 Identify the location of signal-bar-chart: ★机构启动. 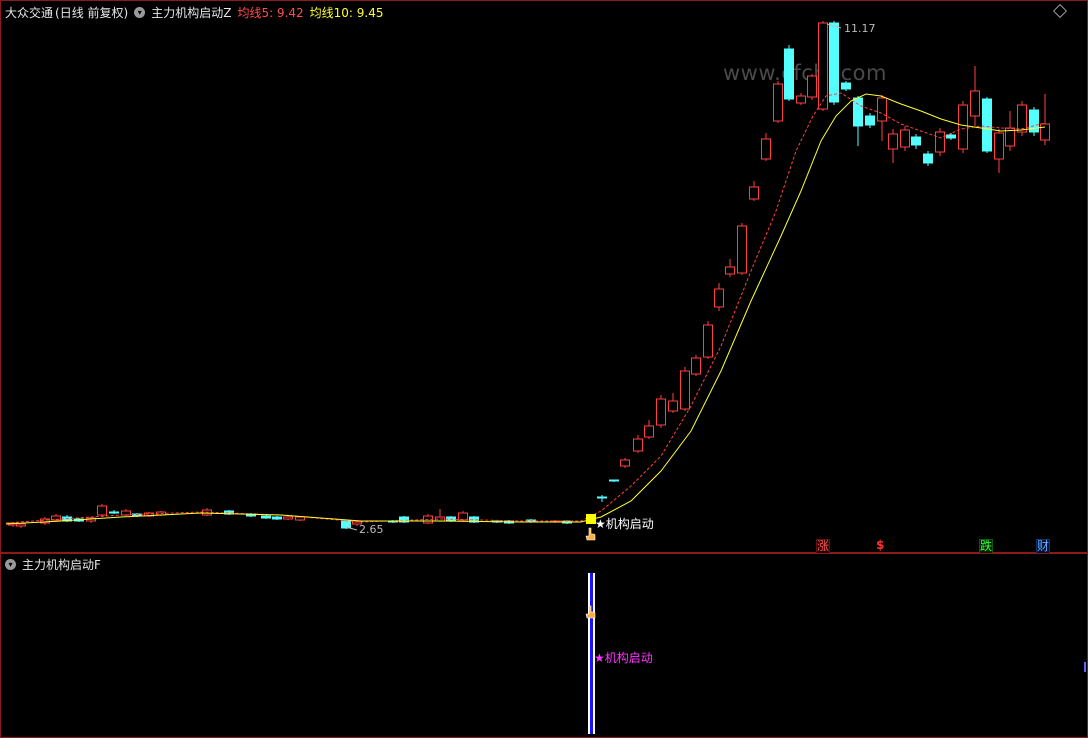
(835, 653).